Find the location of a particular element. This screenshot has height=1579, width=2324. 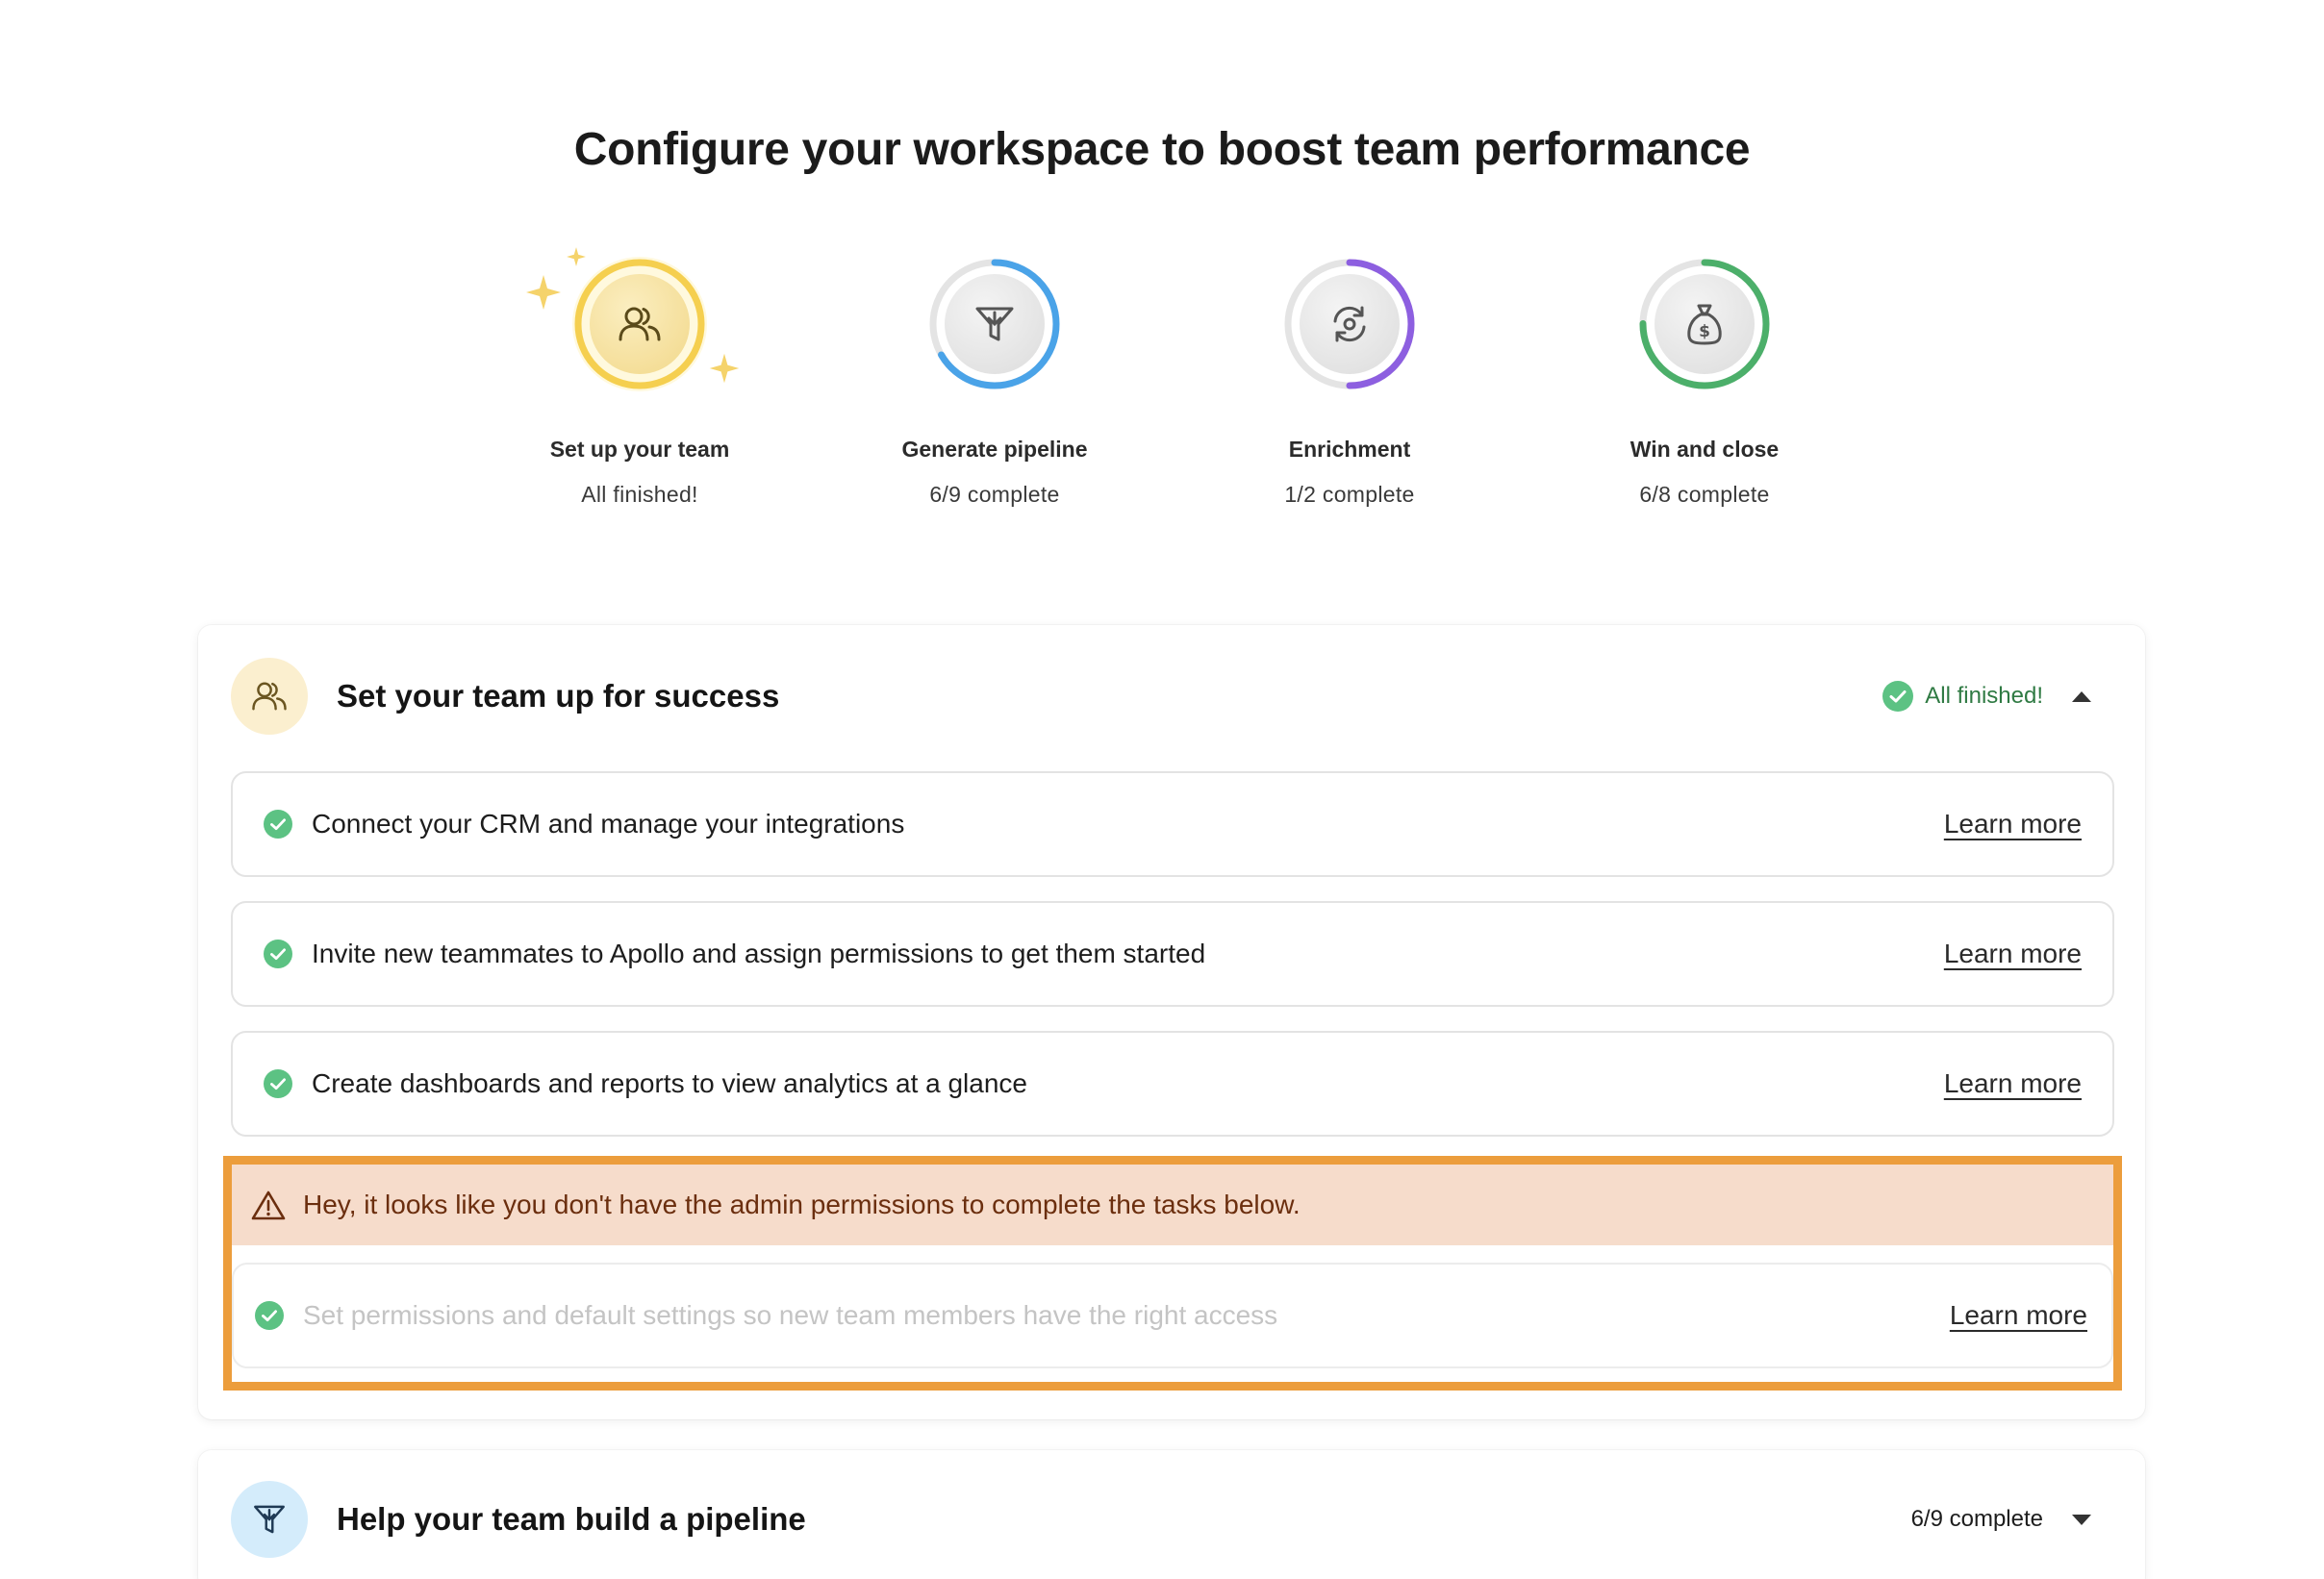

money-bag-icon: $ is located at coordinates (1705, 324).